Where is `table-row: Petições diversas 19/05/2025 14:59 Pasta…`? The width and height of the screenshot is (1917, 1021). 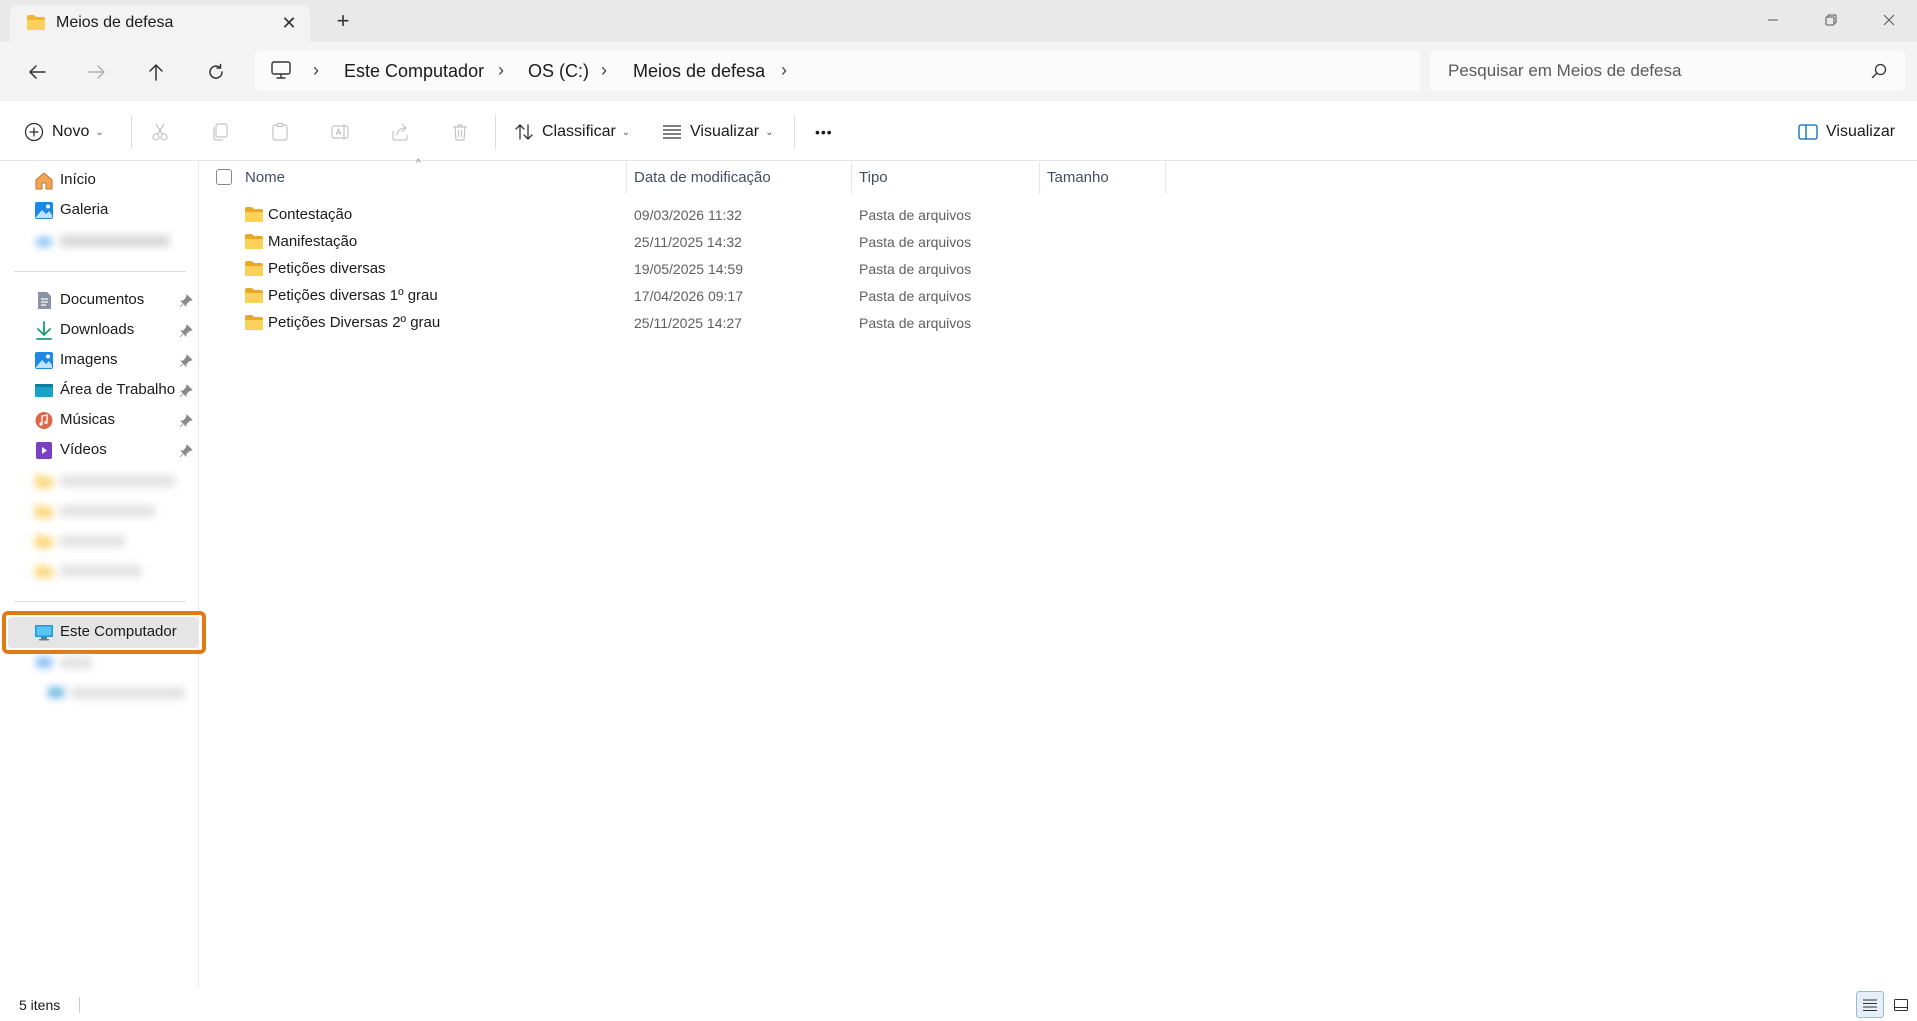
table-row: Petições diversas 19/05/2025 14:59 Pasta… is located at coordinates (700, 268).